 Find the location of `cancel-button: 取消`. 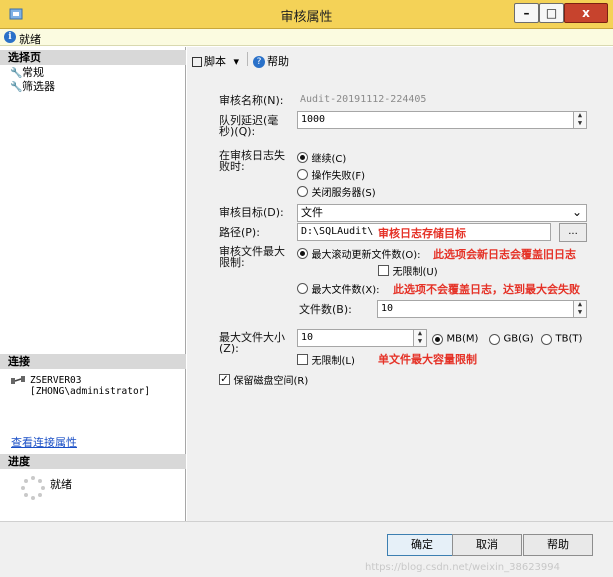

cancel-button: 取消 is located at coordinates (487, 545).